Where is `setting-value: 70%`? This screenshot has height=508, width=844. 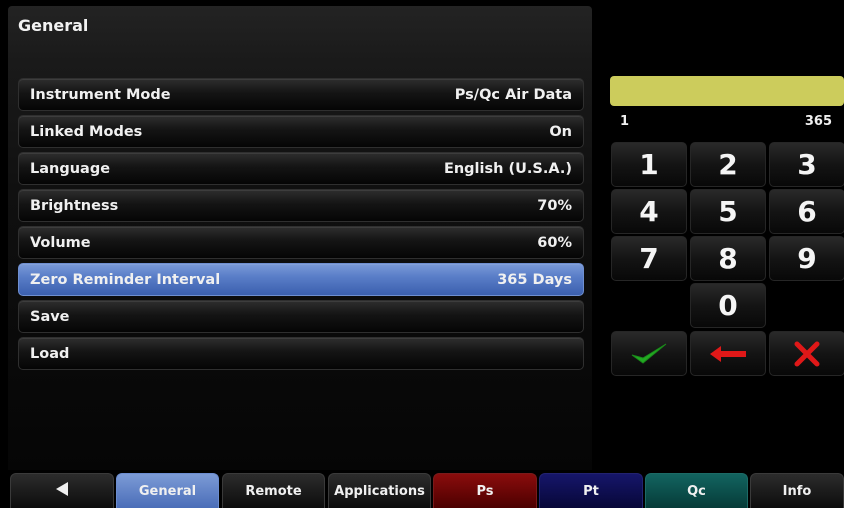
setting-value: 70% is located at coordinates (554, 206).